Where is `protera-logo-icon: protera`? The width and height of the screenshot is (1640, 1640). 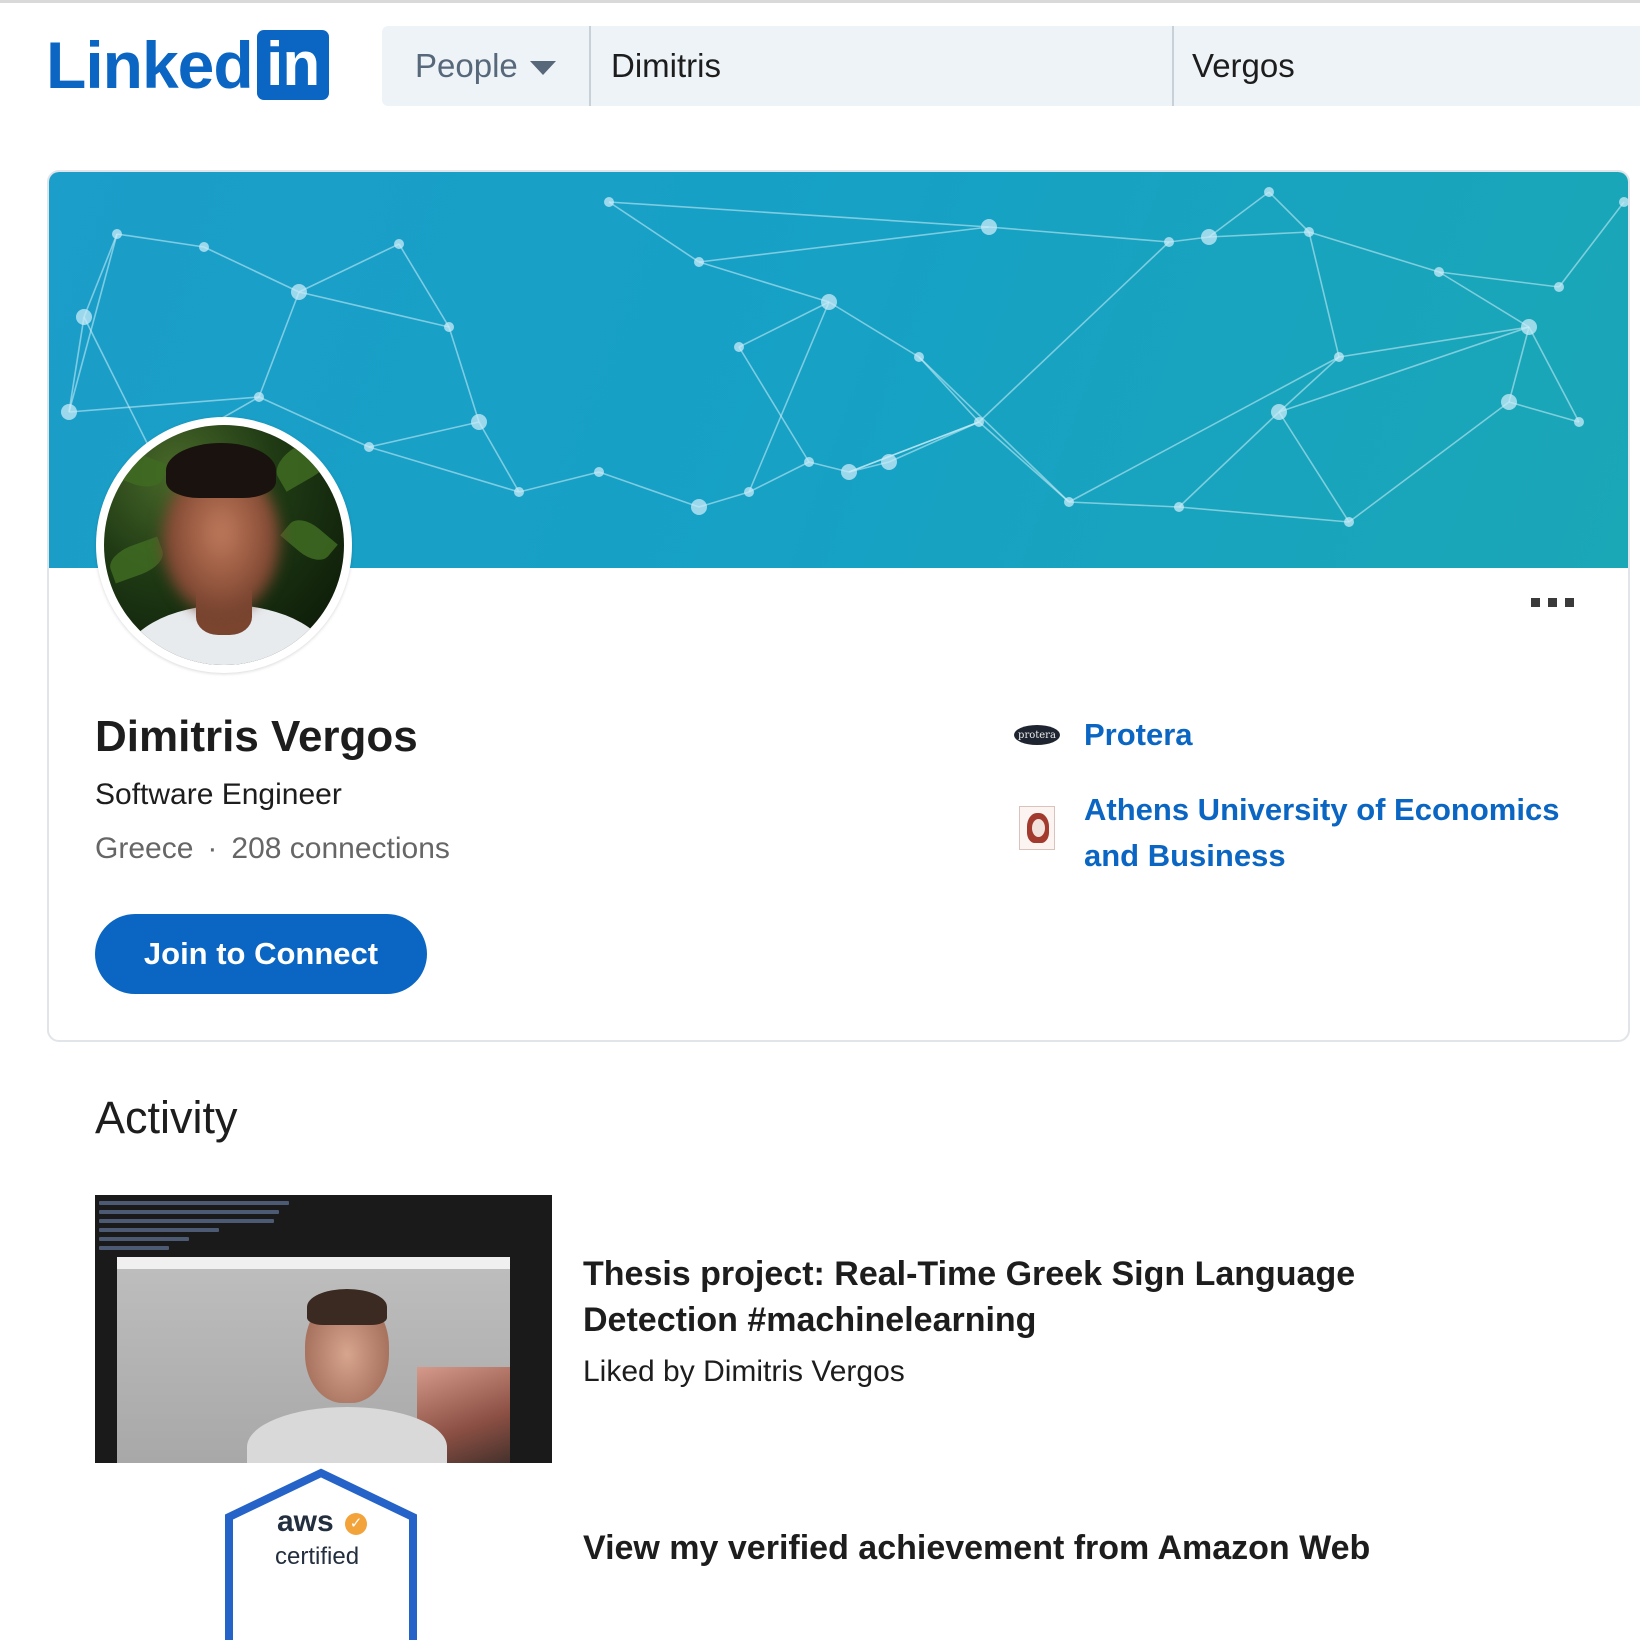
protera-logo-icon: protera is located at coordinates (1037, 735).